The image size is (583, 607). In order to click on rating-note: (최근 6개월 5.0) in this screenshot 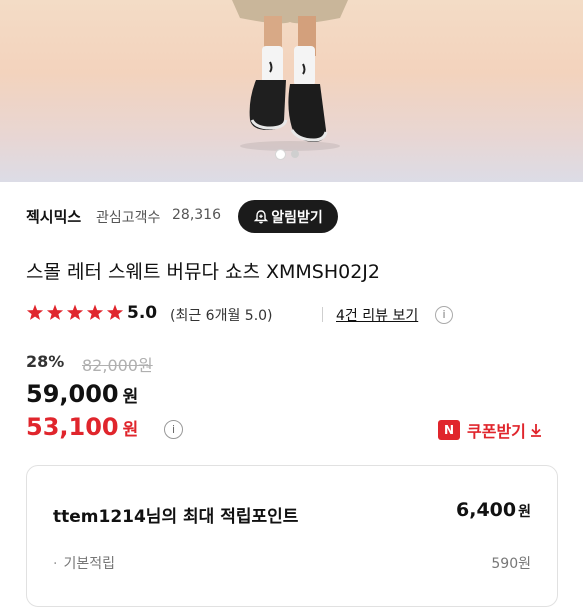, I will do `click(221, 316)`.